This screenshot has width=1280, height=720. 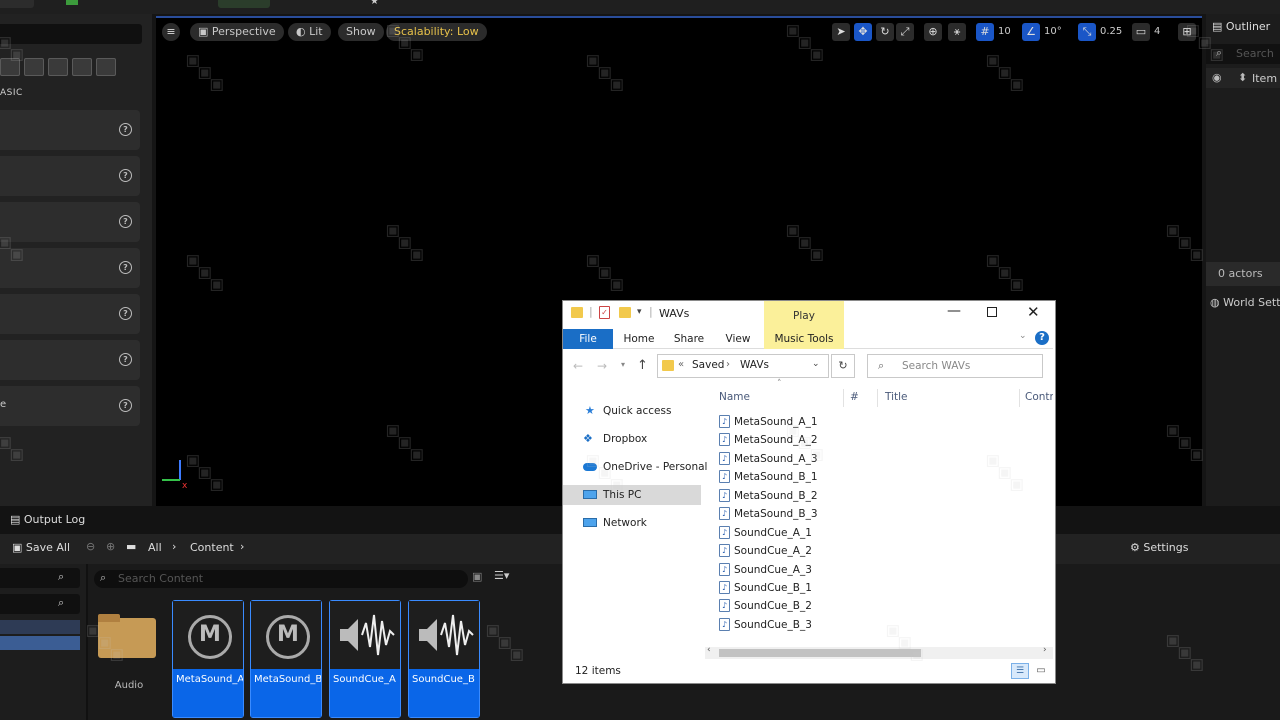 What do you see at coordinates (957, 32) in the screenshot?
I see `surface-snap-icon: ⚹` at bounding box center [957, 32].